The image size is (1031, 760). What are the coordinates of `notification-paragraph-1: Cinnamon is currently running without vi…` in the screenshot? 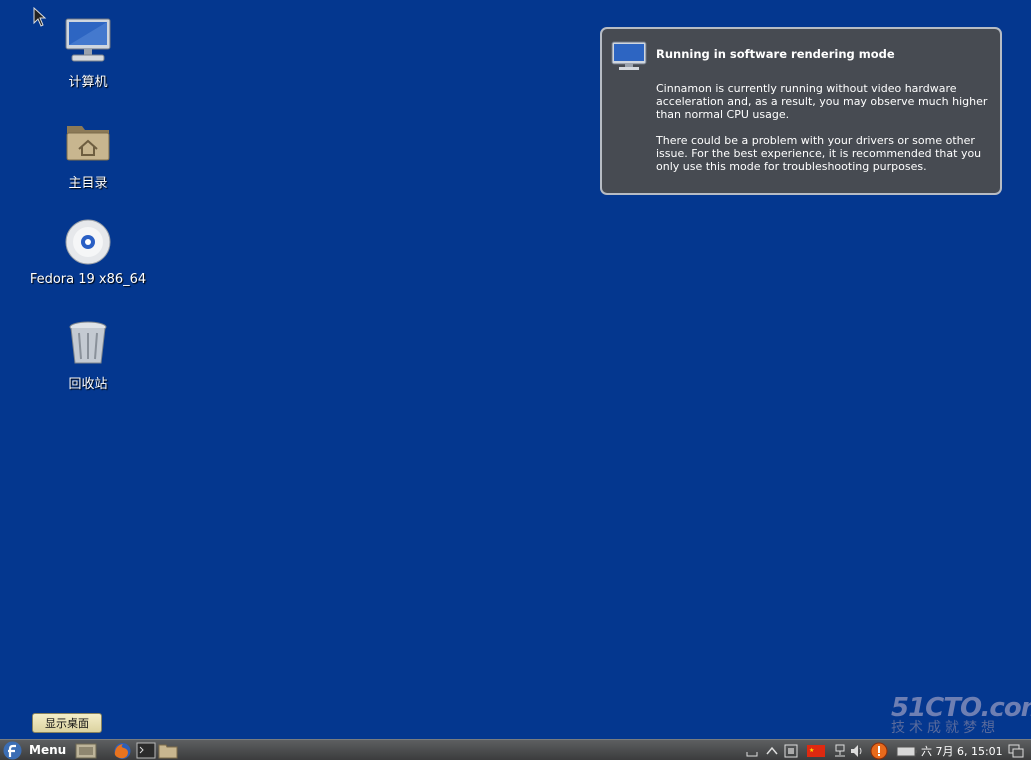 It's located at (822, 101).